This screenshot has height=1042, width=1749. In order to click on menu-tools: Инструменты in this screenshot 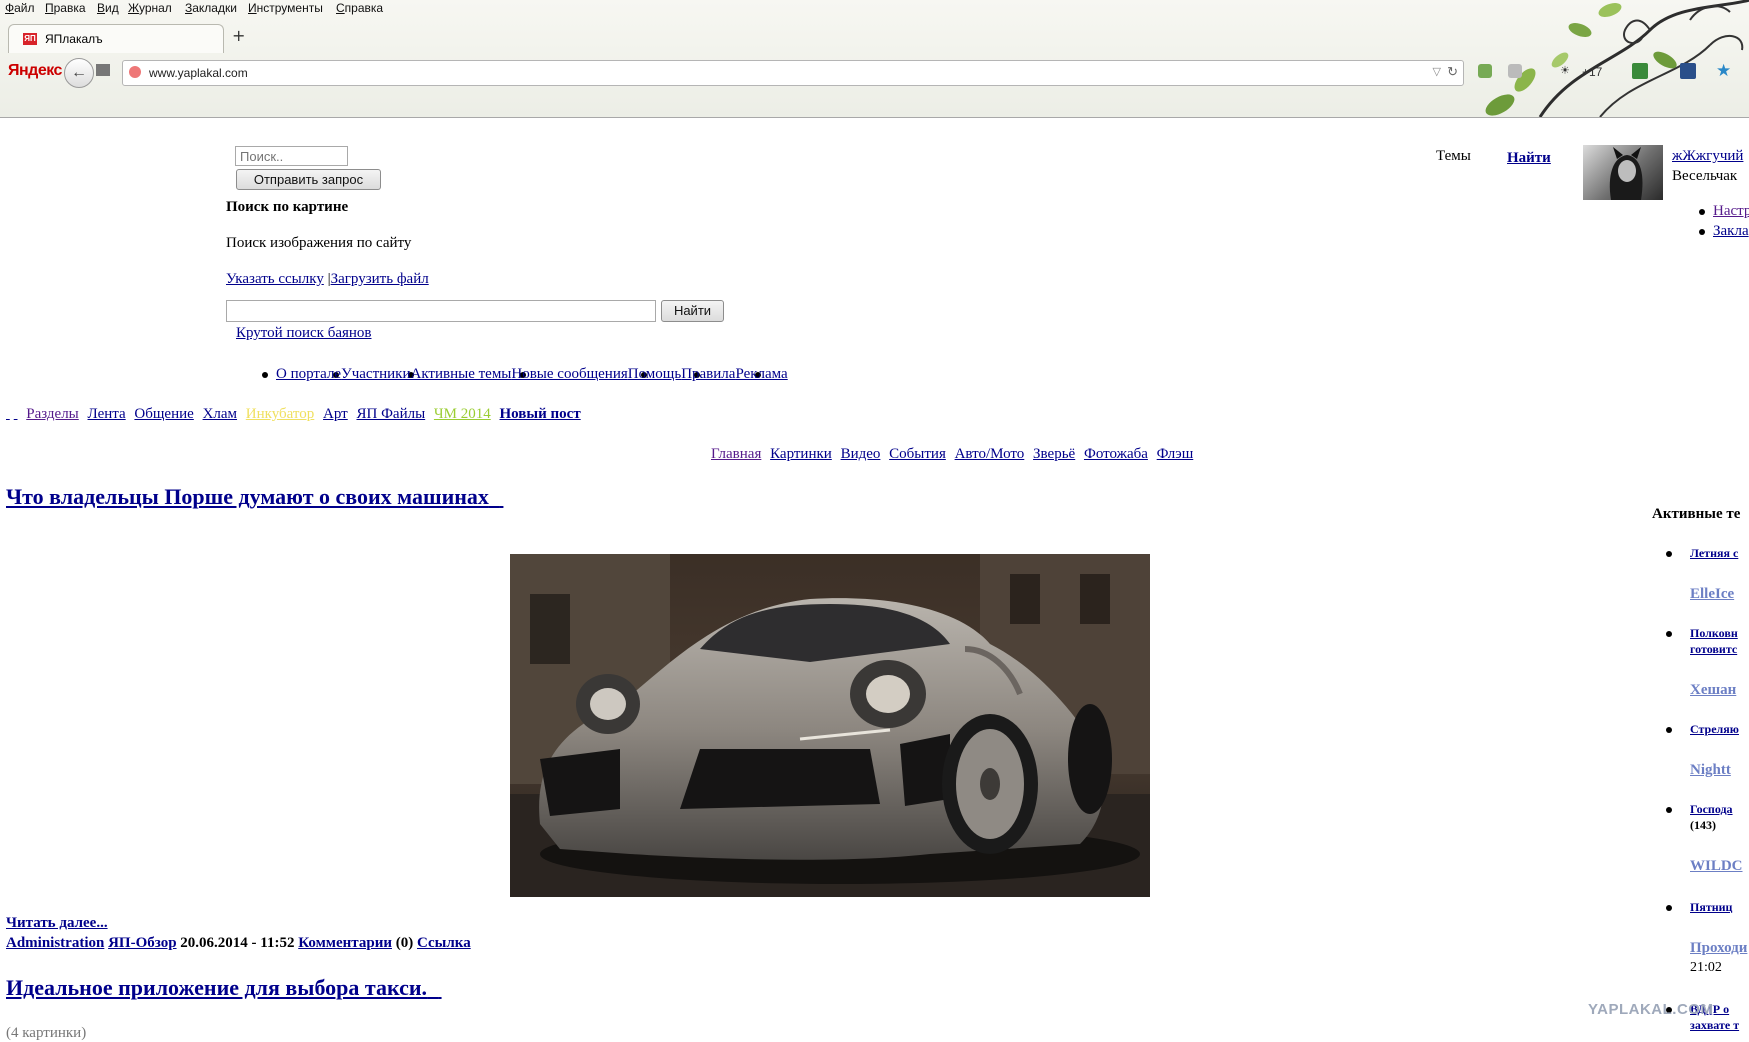, I will do `click(285, 8)`.